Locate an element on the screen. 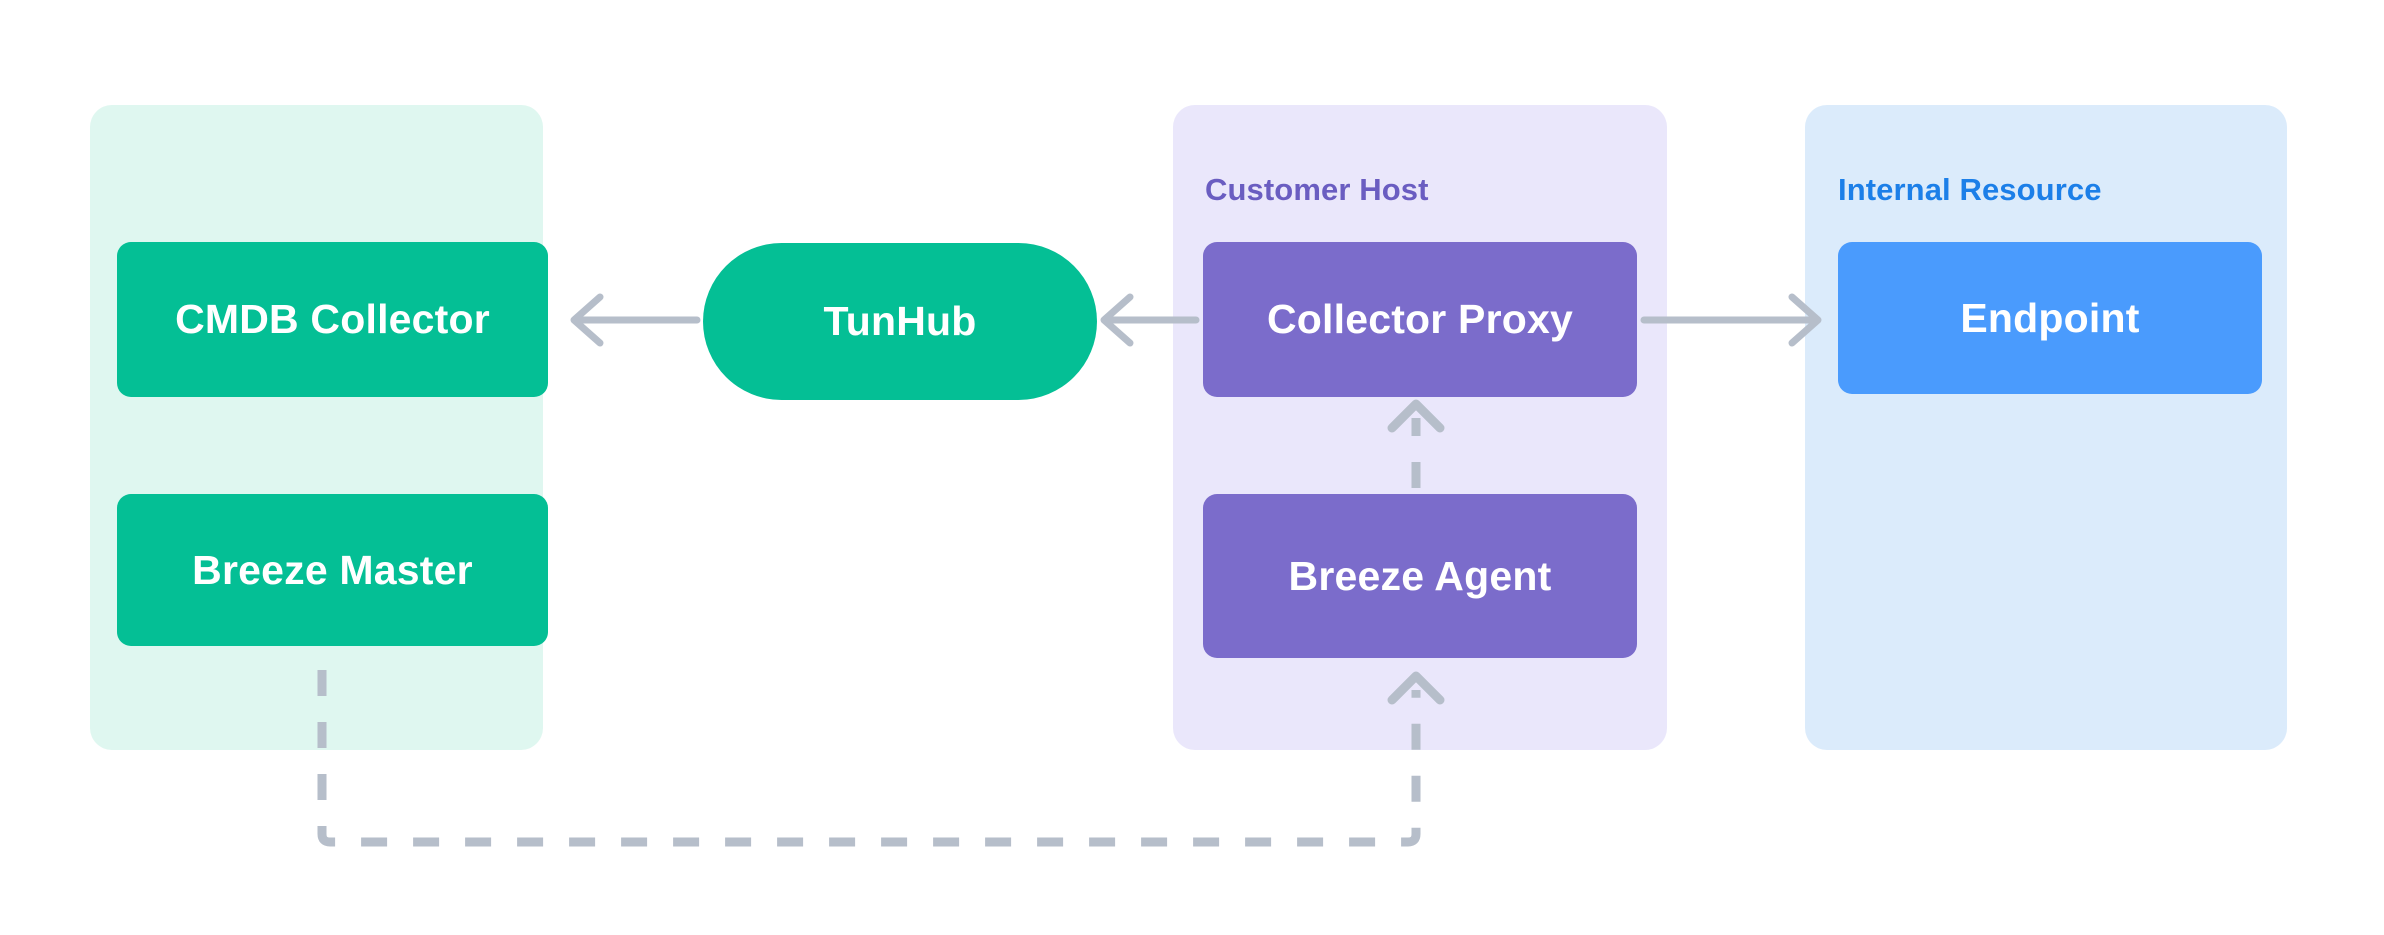 The height and width of the screenshot is (935, 2384). node-endpoint: Endpoint is located at coordinates (2050, 318).